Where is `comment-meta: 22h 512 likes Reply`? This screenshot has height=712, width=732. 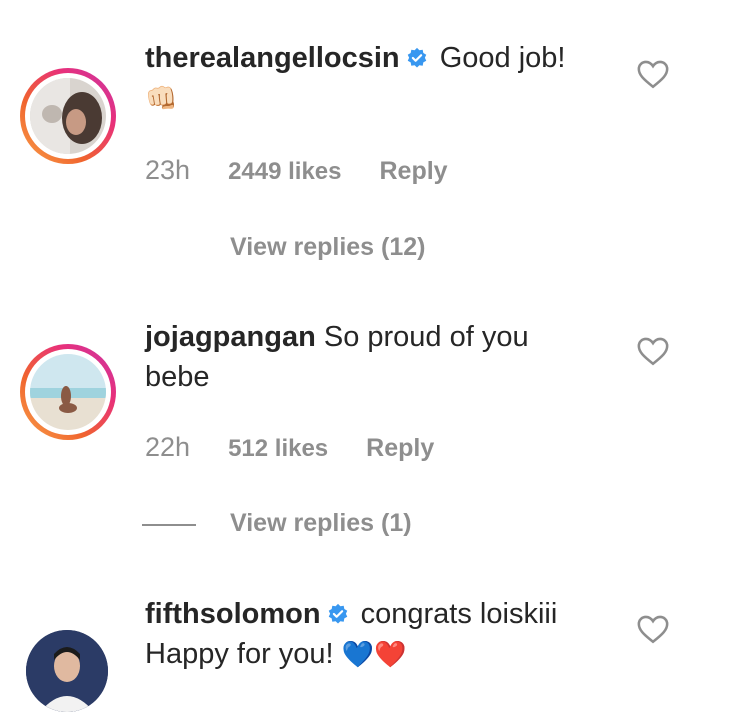
comment-meta: 22h 512 likes Reply is located at coordinates (289, 447).